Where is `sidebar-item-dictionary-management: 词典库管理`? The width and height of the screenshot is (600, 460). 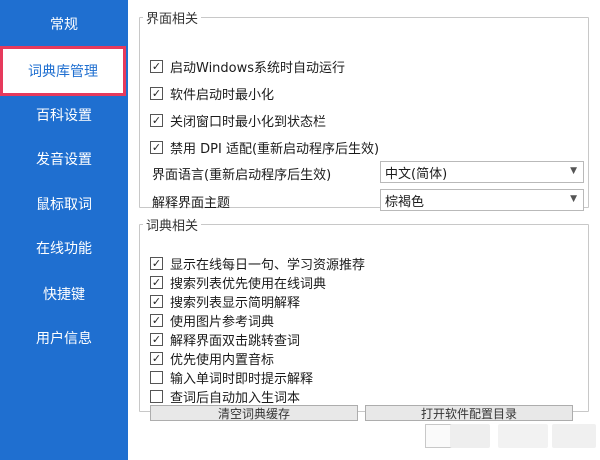 sidebar-item-dictionary-management: 词典库管理 is located at coordinates (63, 71).